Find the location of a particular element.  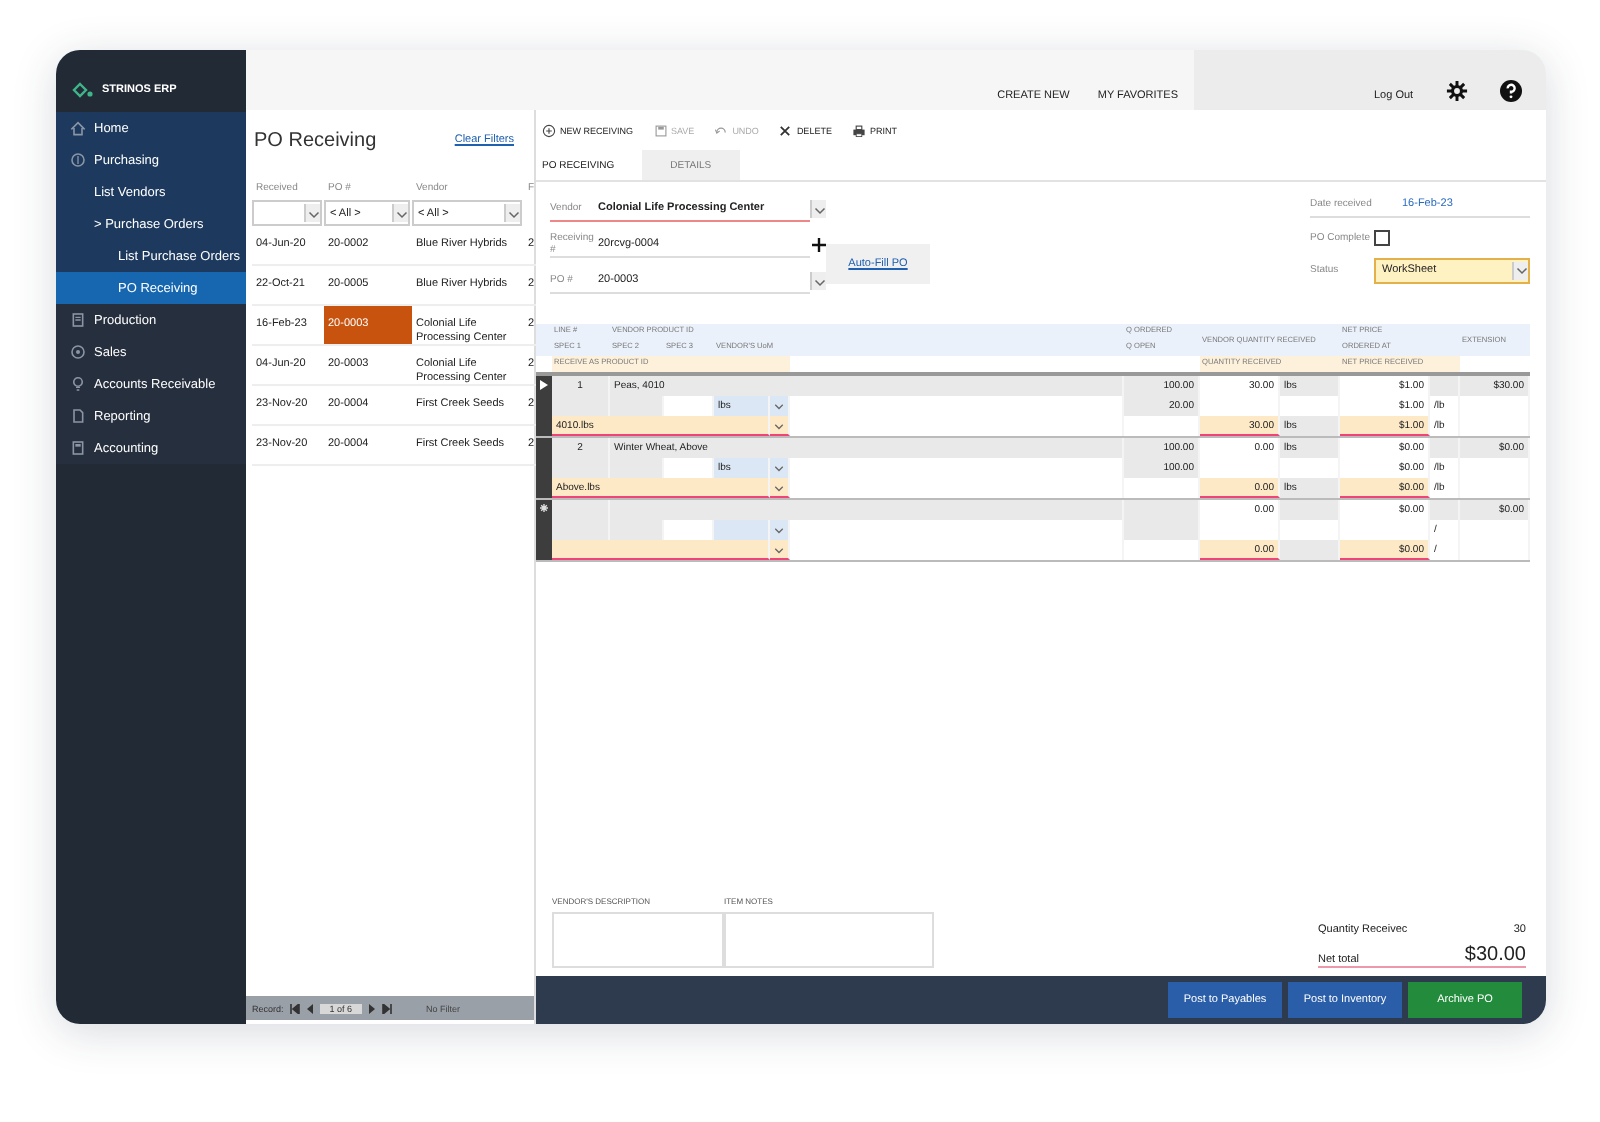

help-icon is located at coordinates (1510, 91).